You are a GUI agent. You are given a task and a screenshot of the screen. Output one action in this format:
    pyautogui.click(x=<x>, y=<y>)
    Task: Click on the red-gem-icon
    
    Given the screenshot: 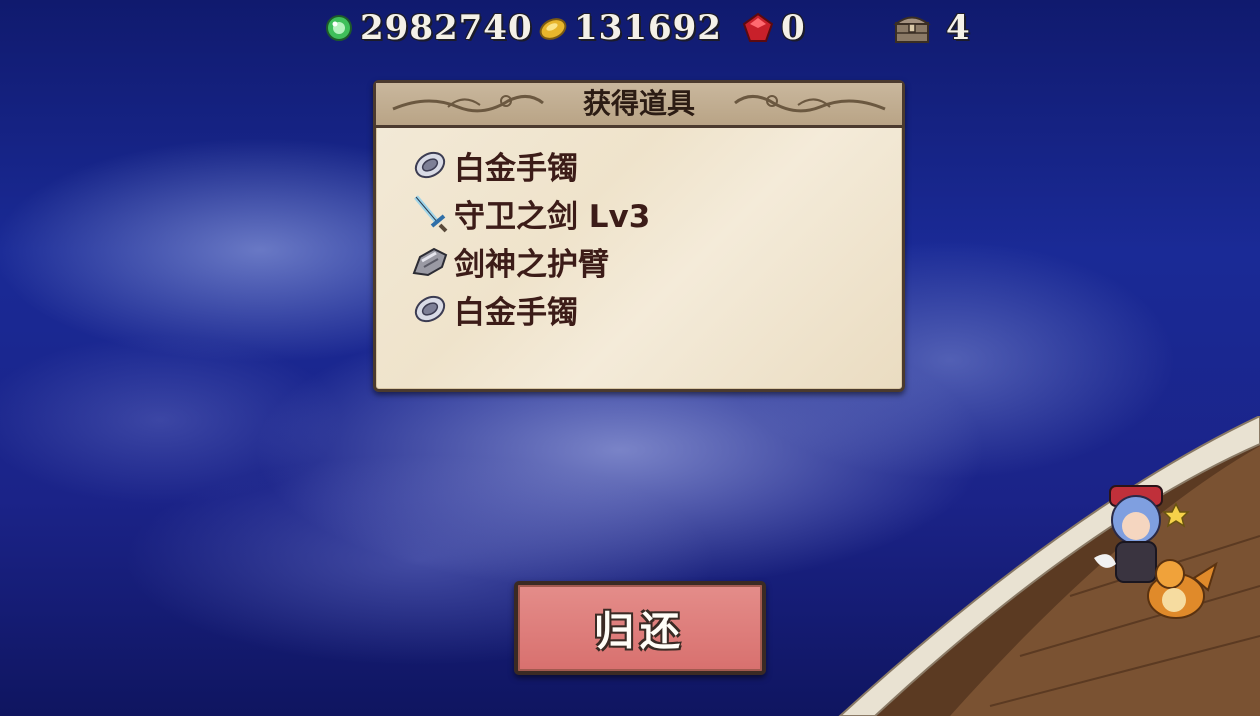 What is the action you would take?
    pyautogui.click(x=758, y=27)
    